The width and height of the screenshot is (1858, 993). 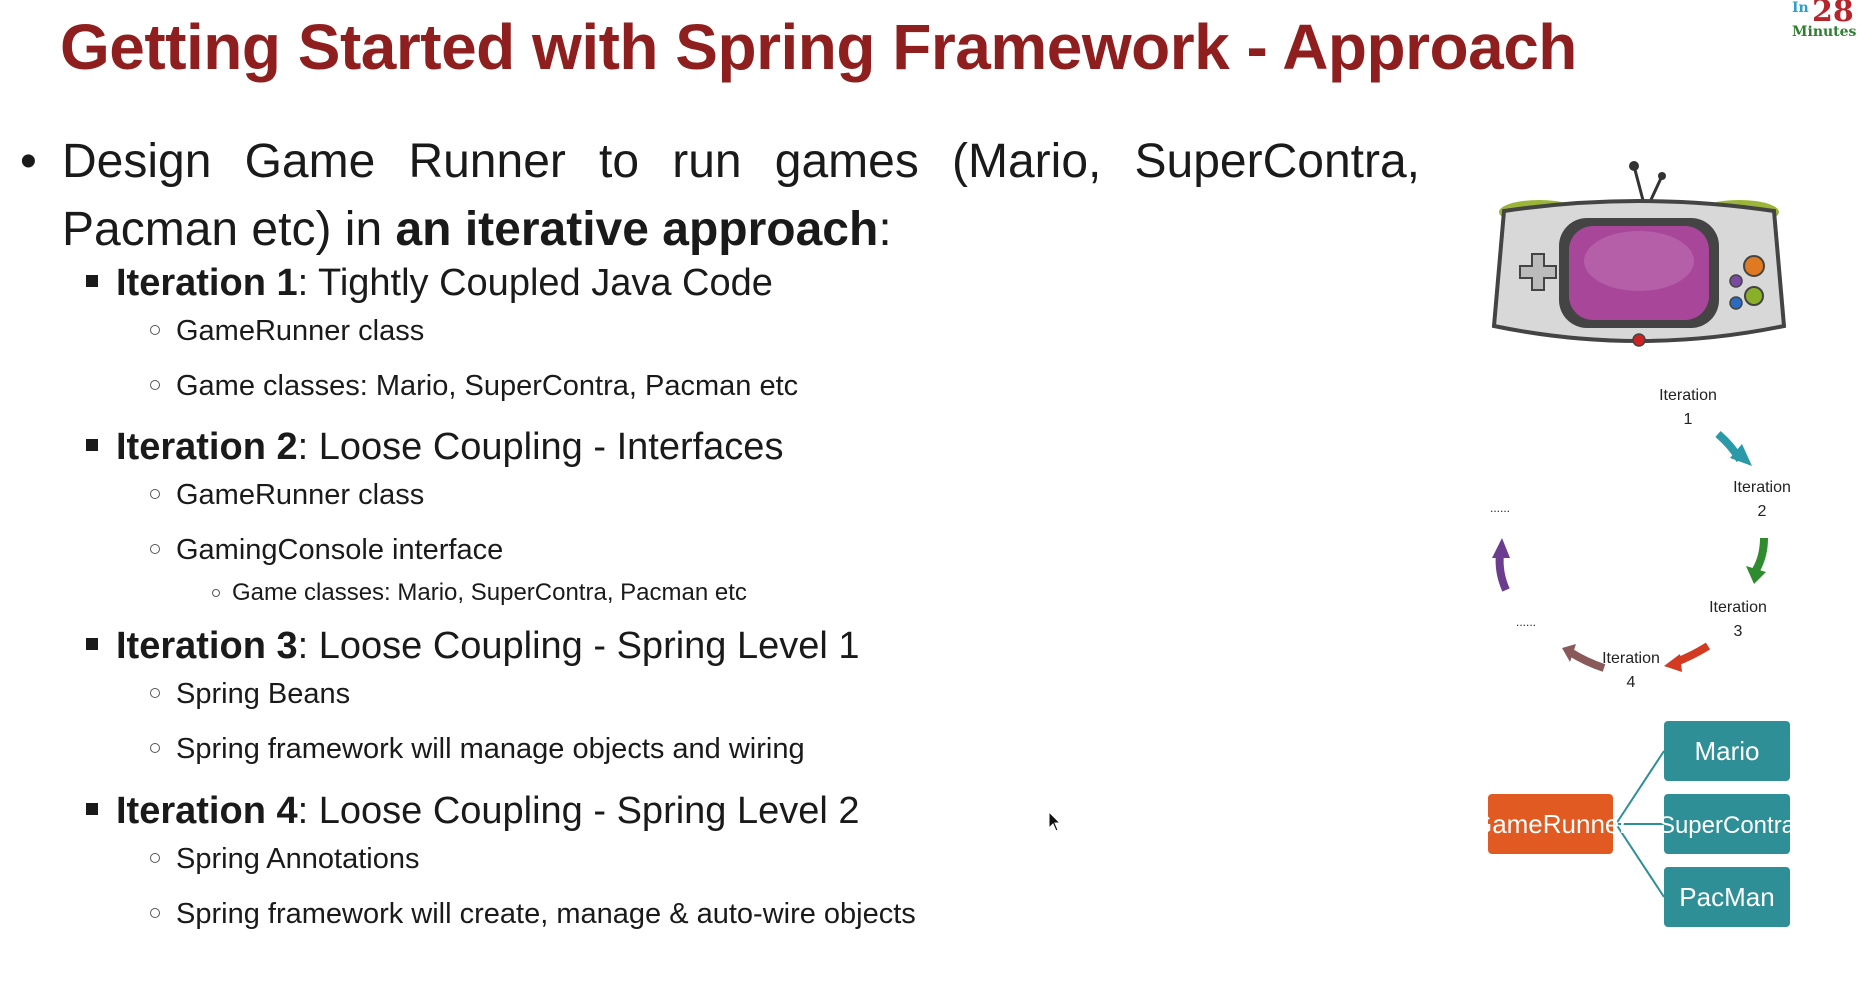 What do you see at coordinates (287, 331) in the screenshot?
I see `iteration-1-item-1: GameRunner class` at bounding box center [287, 331].